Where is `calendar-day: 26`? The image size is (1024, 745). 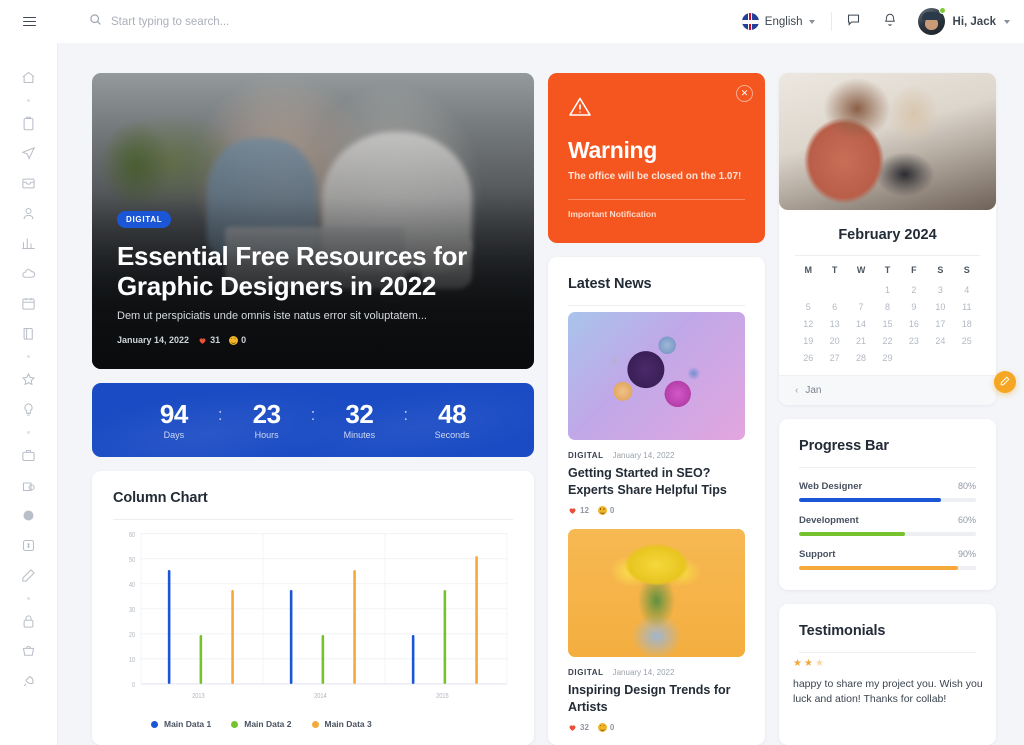
calendar-day: 26 is located at coordinates (808, 358).